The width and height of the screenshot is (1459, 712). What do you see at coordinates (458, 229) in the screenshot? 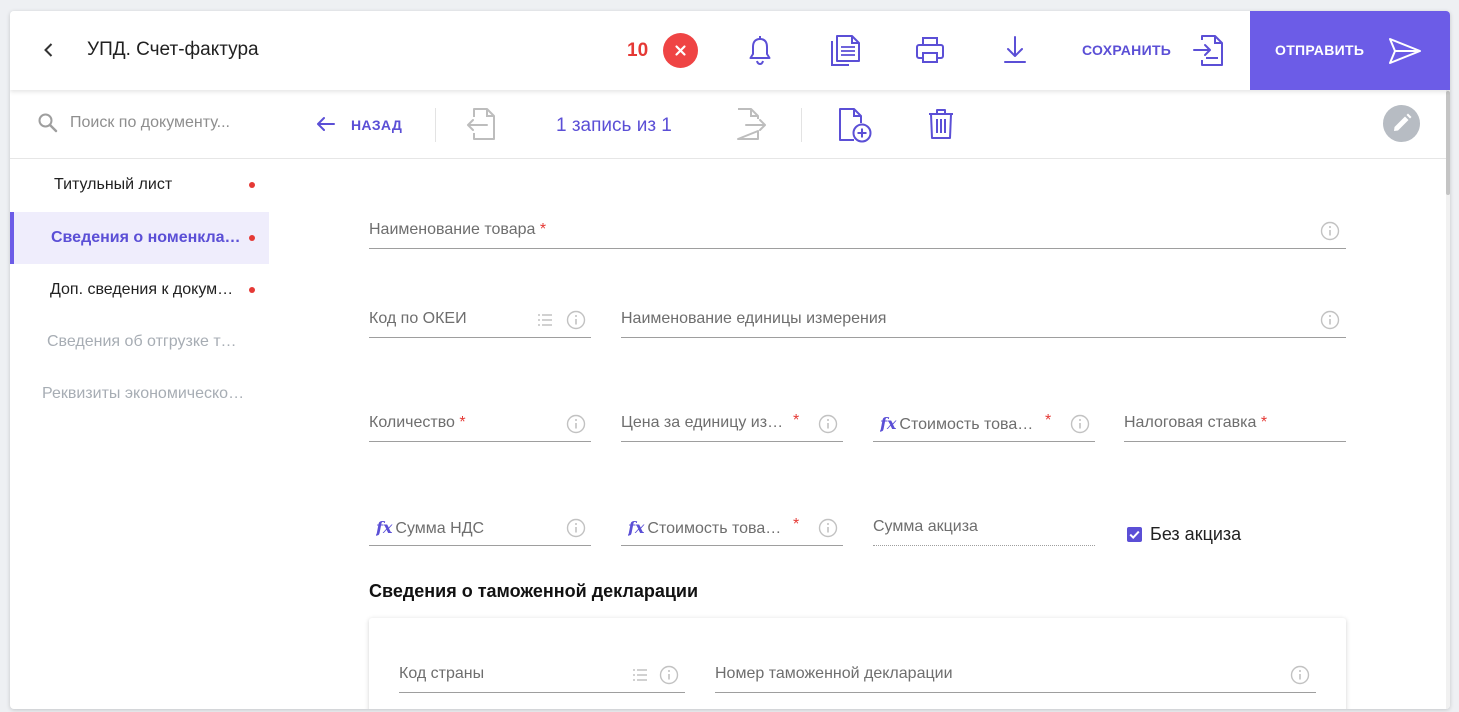
I see `field-label: Наименование товара *` at bounding box center [458, 229].